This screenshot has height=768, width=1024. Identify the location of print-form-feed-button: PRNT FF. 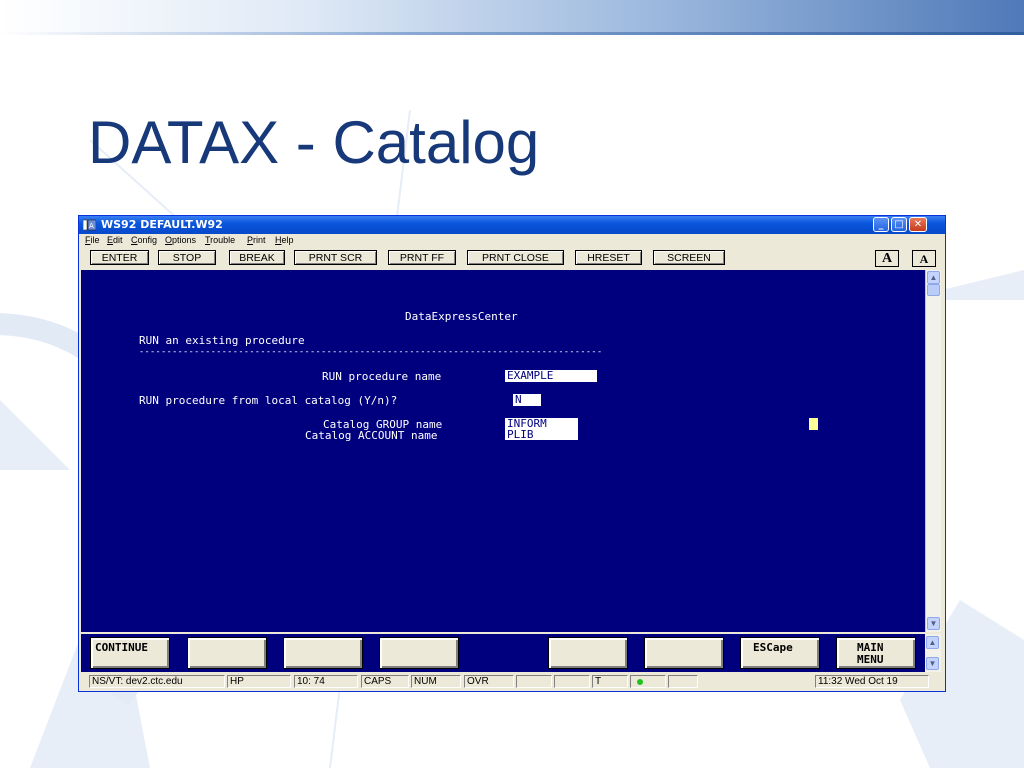
(422, 257).